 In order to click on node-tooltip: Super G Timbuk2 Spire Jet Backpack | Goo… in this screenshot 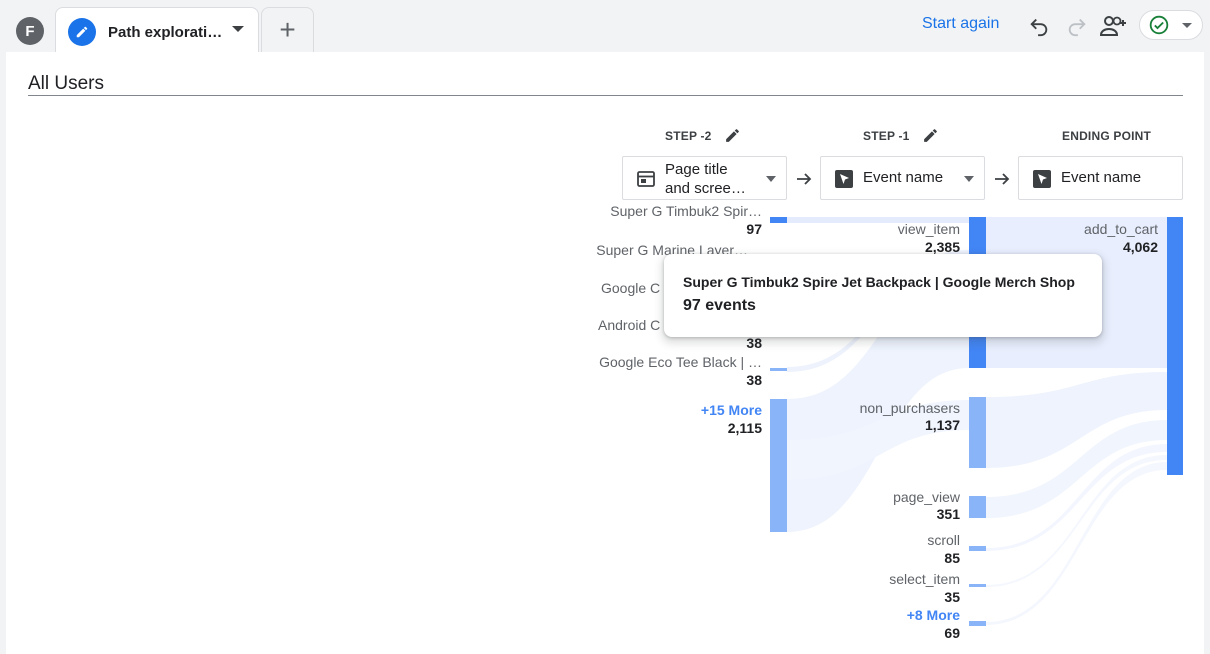, I will do `click(883, 295)`.